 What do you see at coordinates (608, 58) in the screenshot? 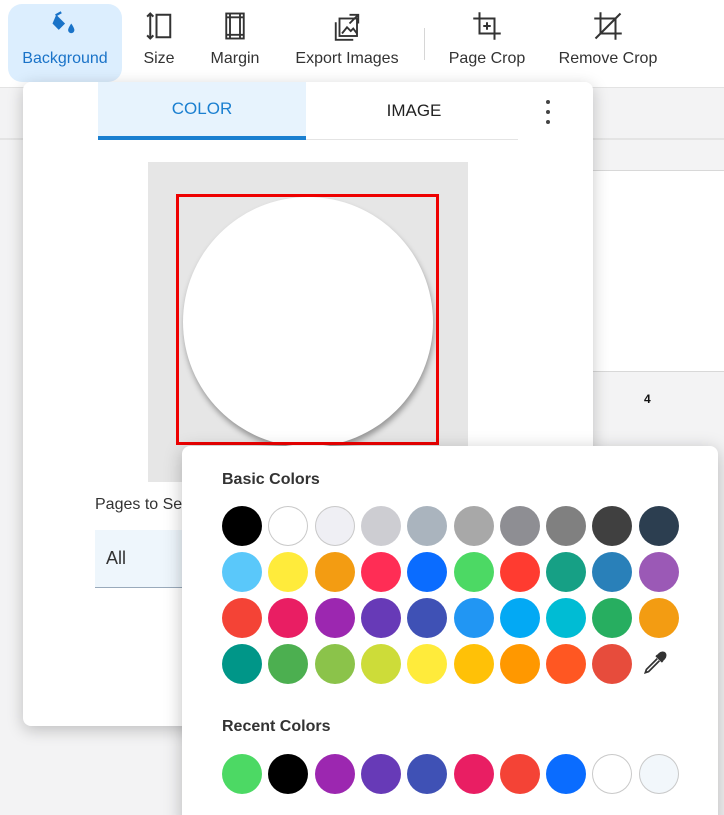
I see `remove-crop-label: Remove Crop` at bounding box center [608, 58].